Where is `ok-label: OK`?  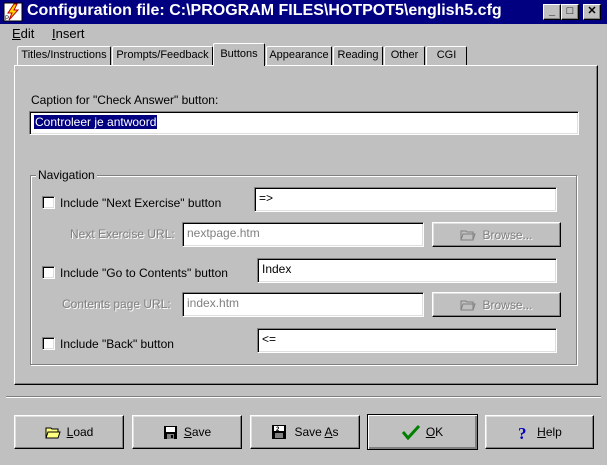 ok-label: OK is located at coordinates (434, 432).